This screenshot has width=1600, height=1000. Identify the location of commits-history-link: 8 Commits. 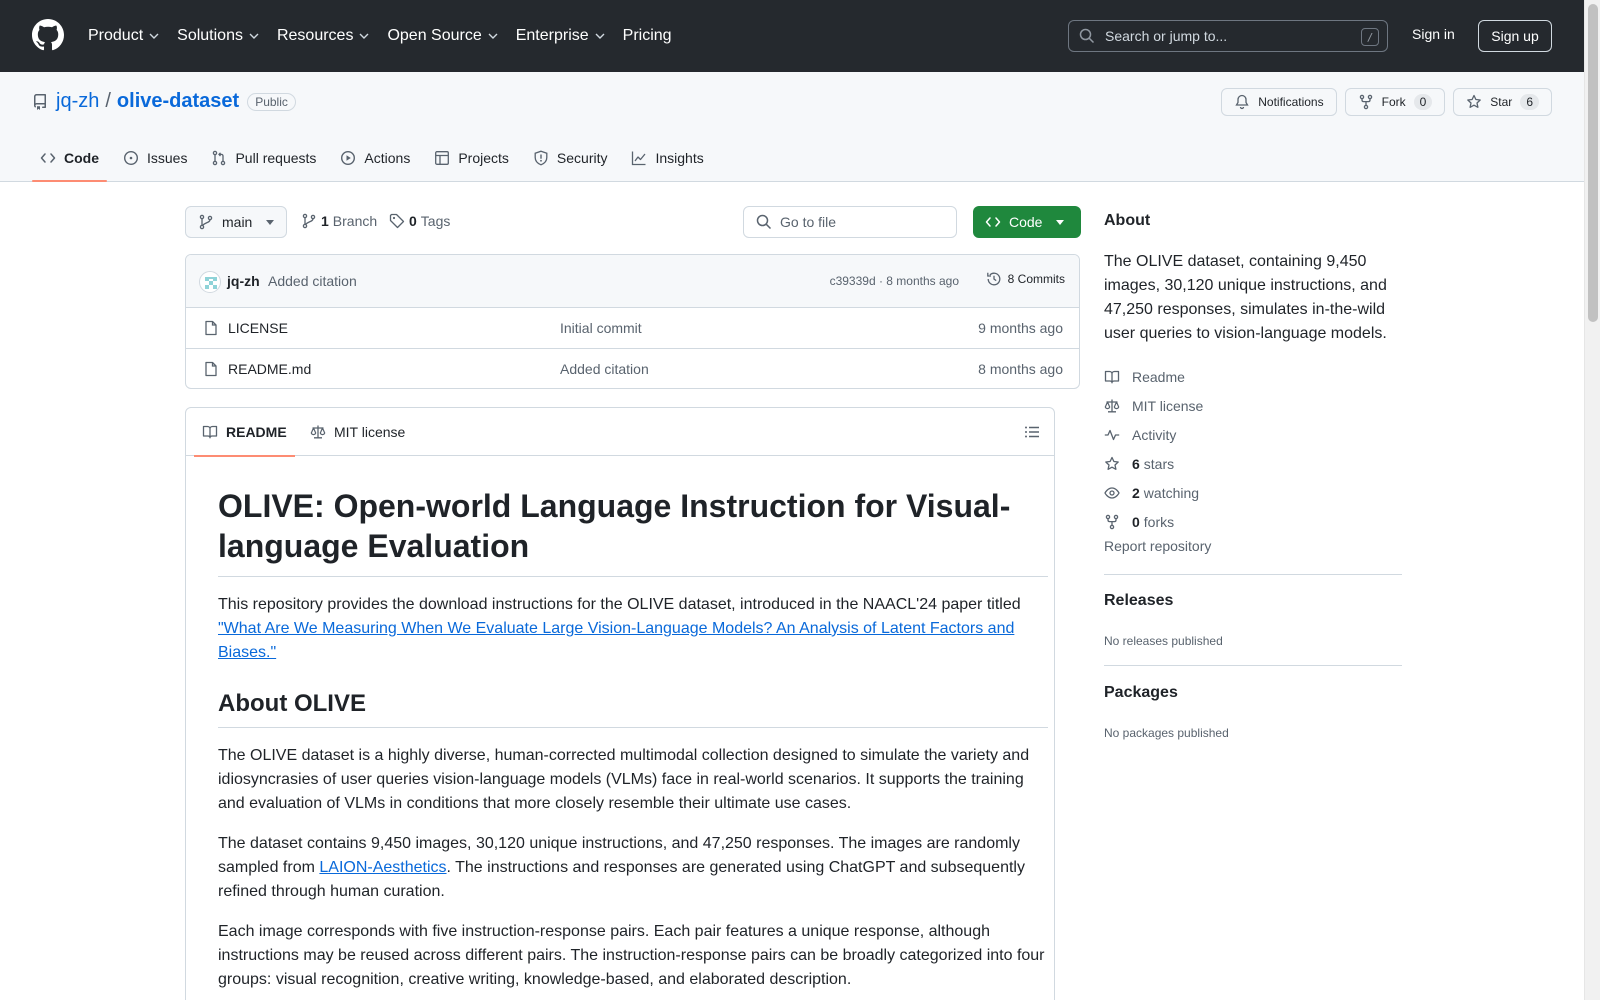
(1025, 279).